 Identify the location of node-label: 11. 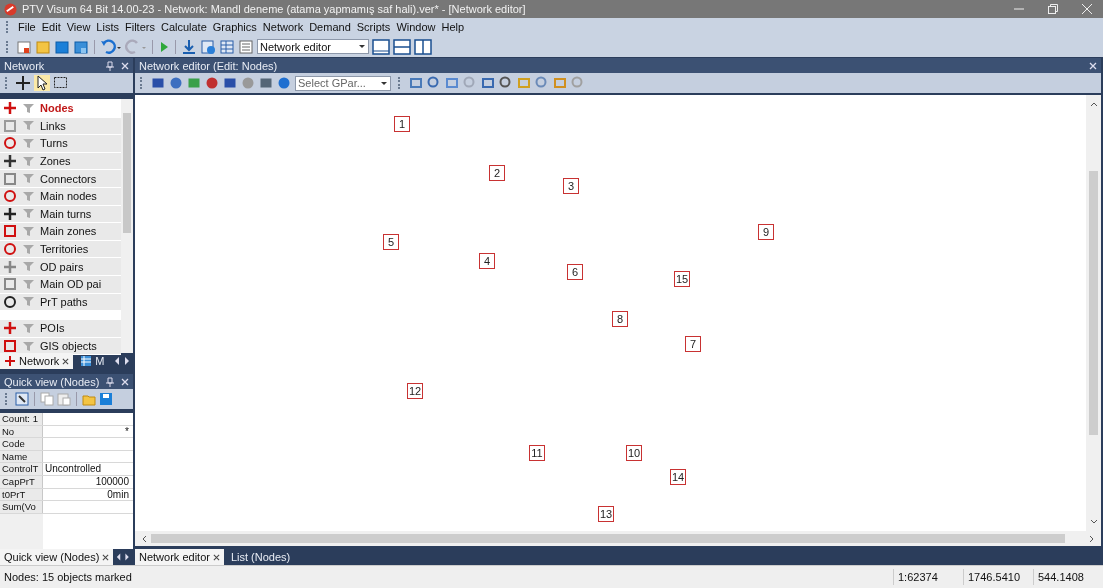
(537, 453).